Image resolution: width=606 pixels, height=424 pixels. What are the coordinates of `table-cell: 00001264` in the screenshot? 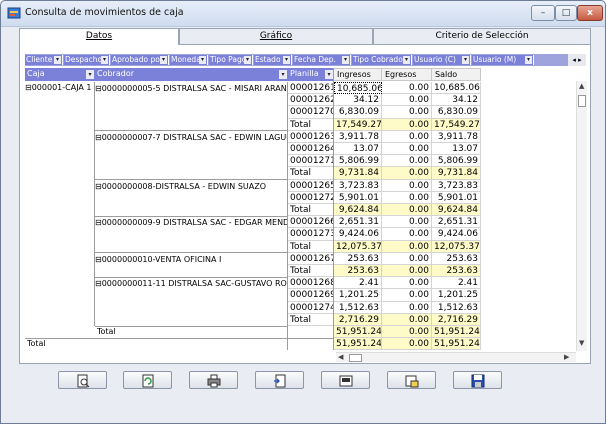 It's located at (311, 149).